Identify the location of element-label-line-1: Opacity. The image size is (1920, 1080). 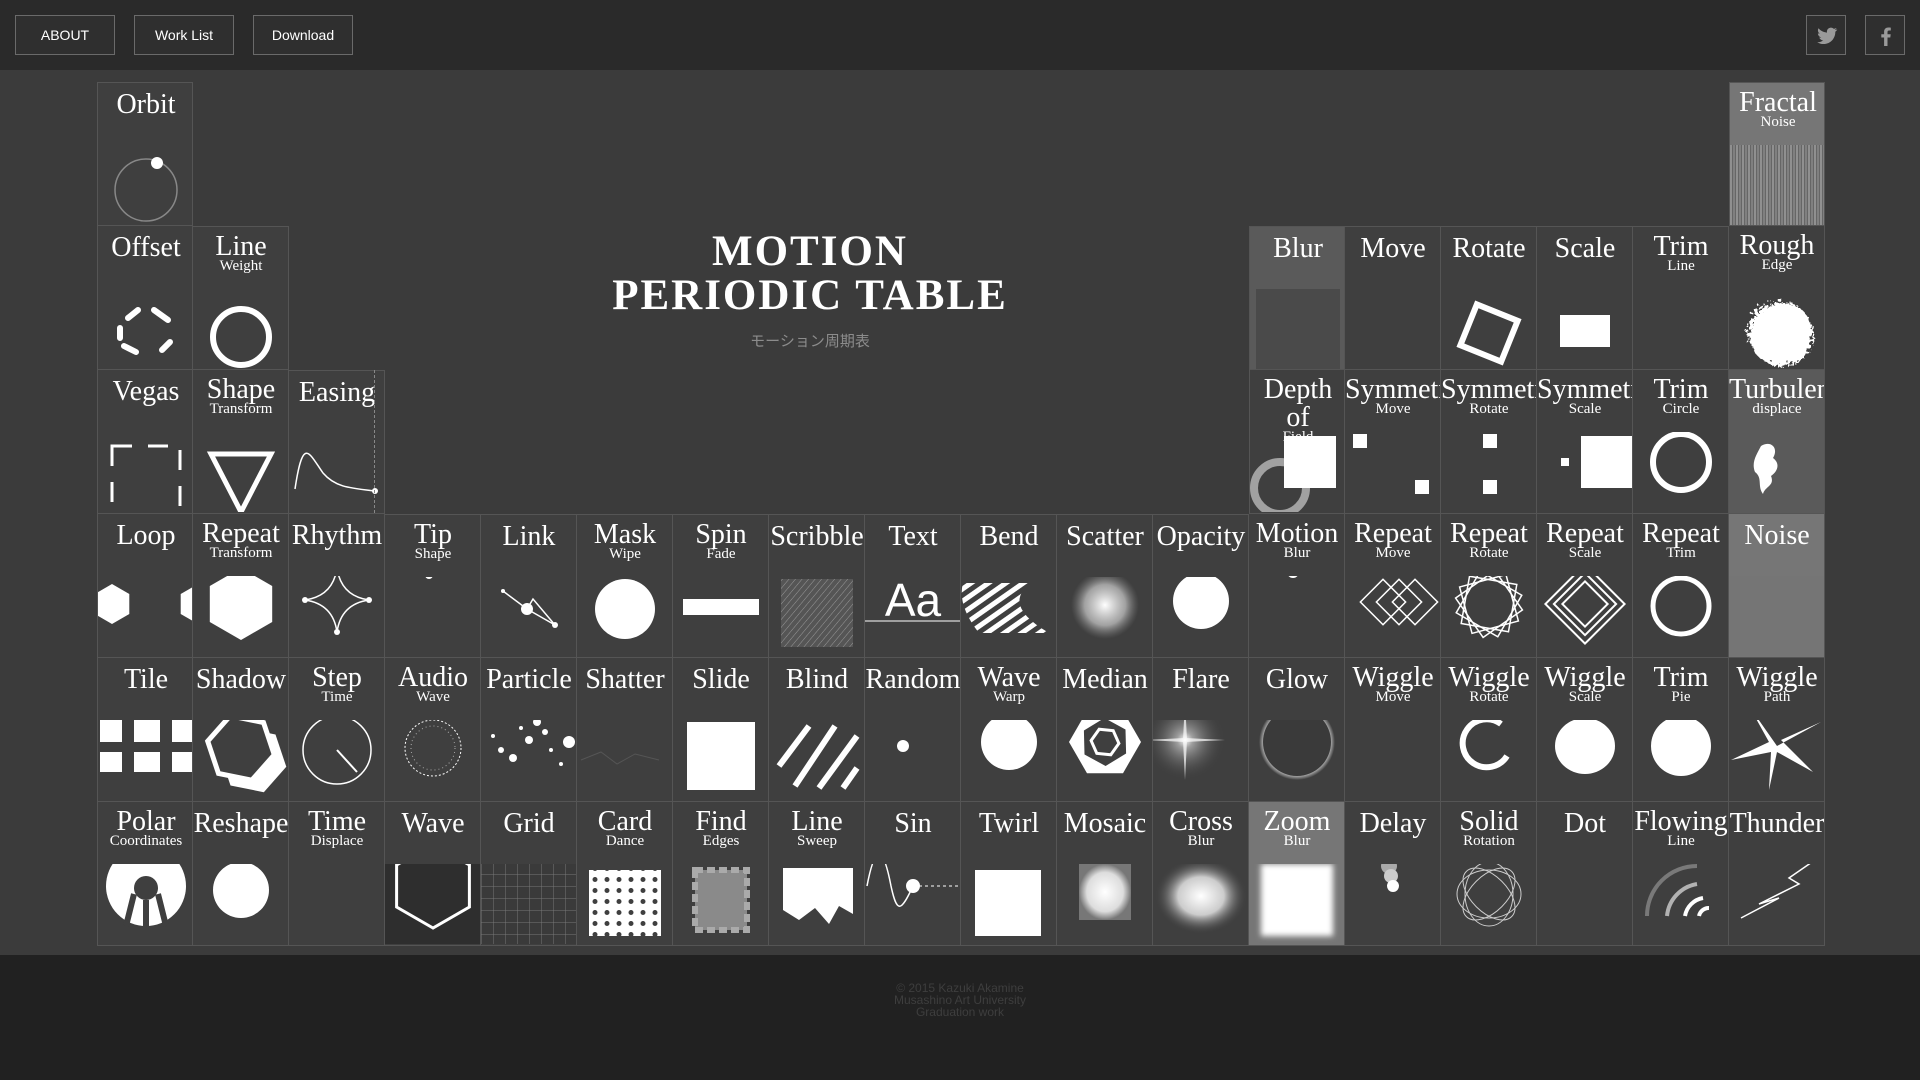
(1201, 536).